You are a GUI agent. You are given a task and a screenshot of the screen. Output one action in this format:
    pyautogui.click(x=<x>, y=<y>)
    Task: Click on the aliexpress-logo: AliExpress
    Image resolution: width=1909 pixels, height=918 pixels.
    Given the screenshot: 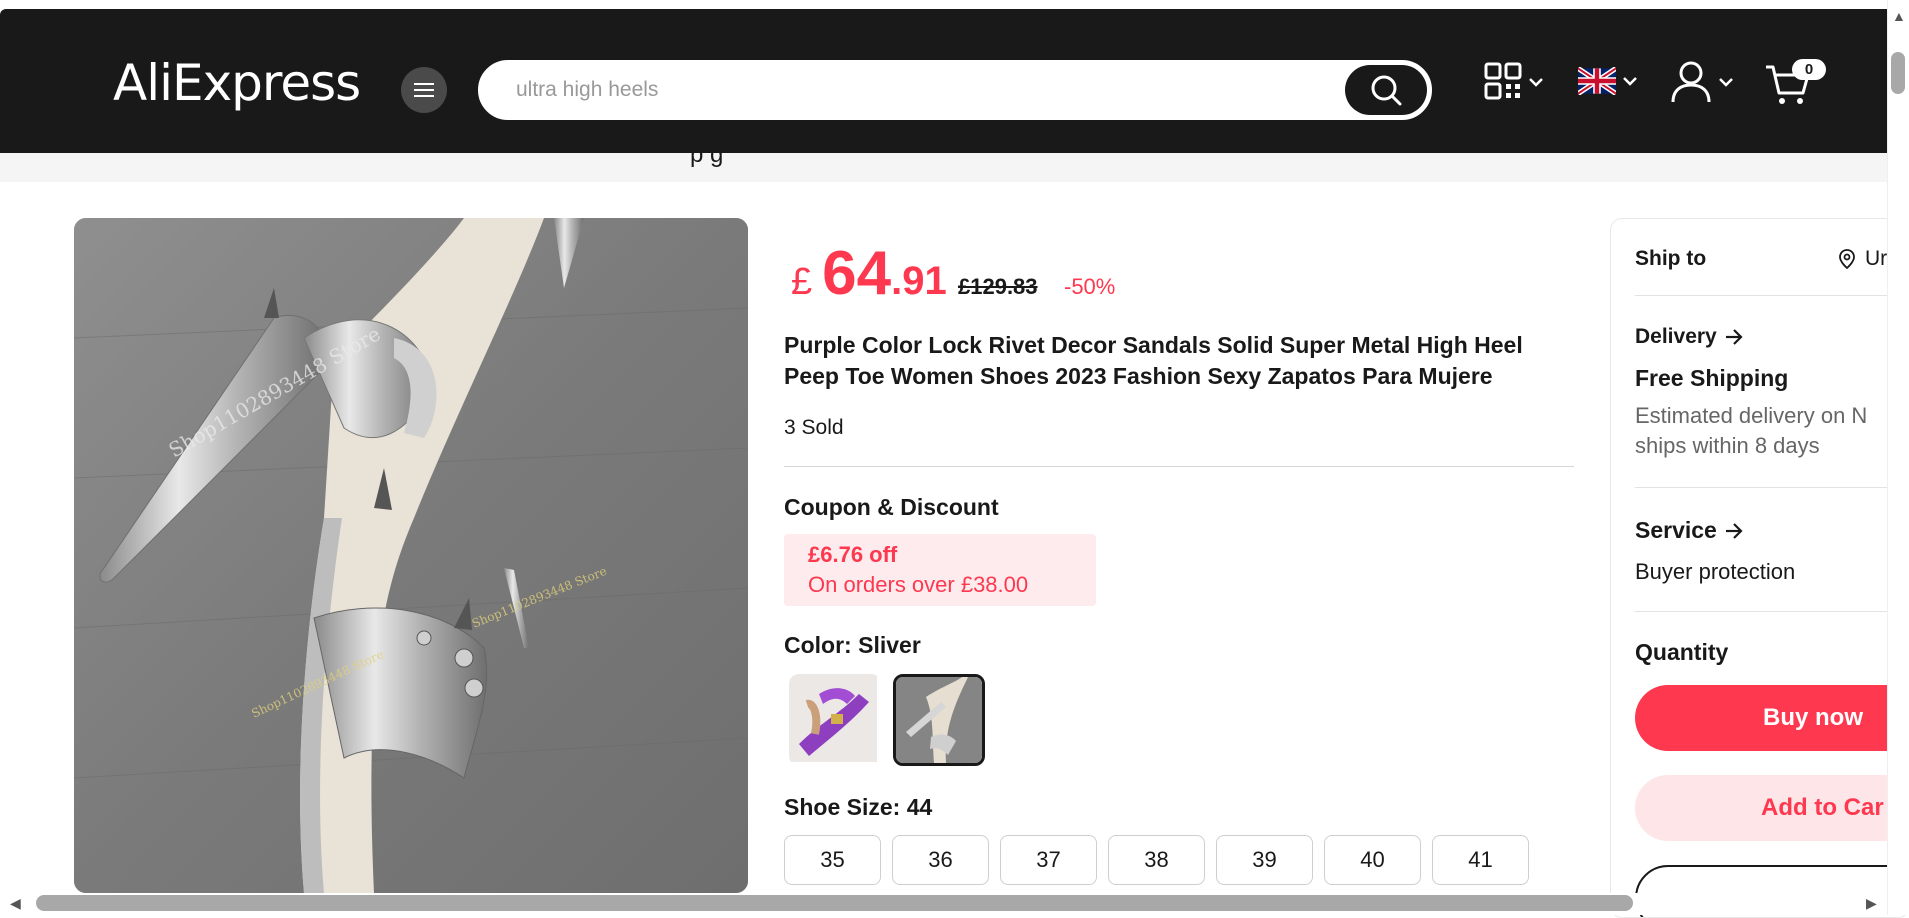 What is the action you would take?
    pyautogui.click(x=237, y=83)
    